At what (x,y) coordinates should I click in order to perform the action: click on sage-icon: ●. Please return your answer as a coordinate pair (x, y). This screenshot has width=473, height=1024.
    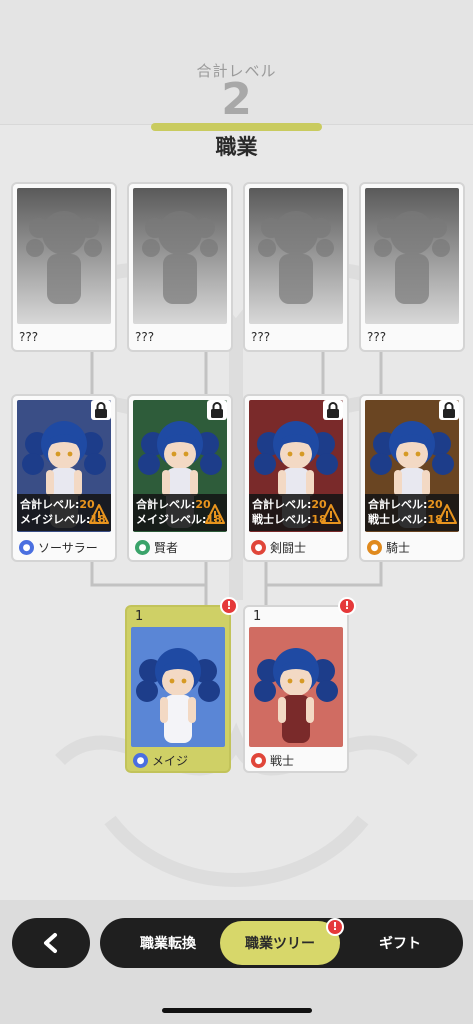
    Looking at the image, I should click on (142, 547).